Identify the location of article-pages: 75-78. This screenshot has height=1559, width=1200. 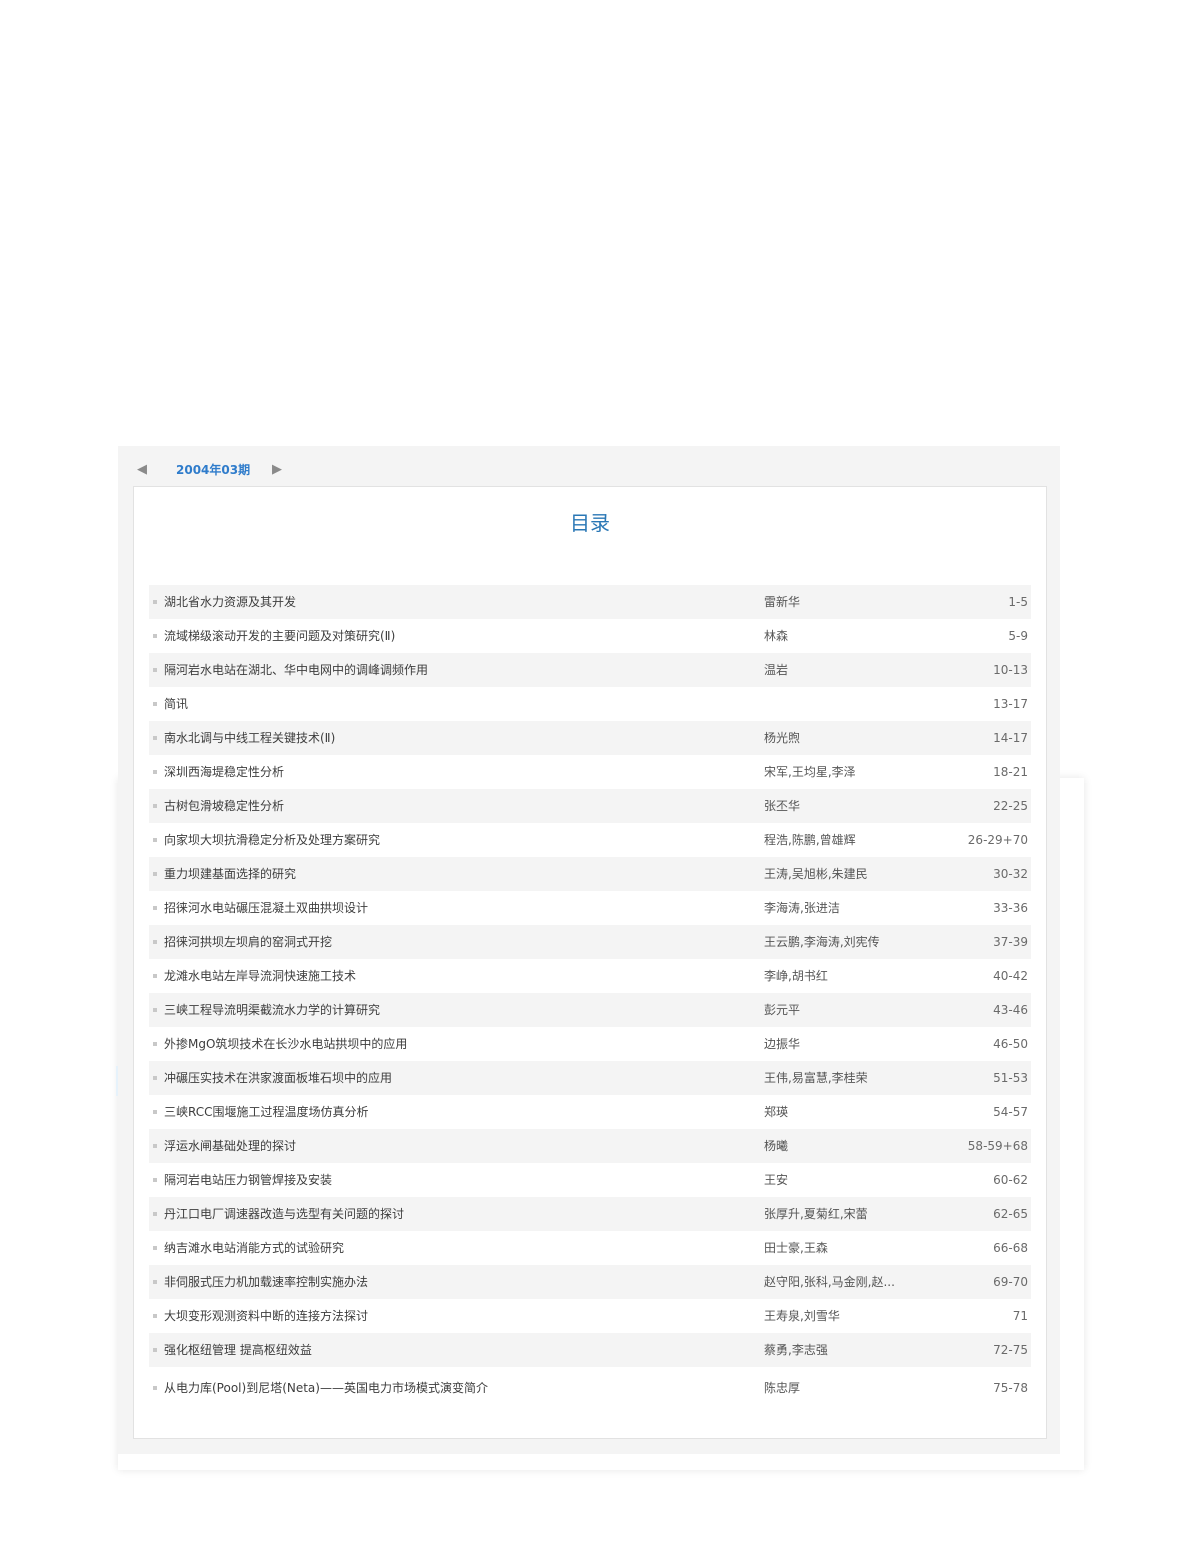
(1010, 1388).